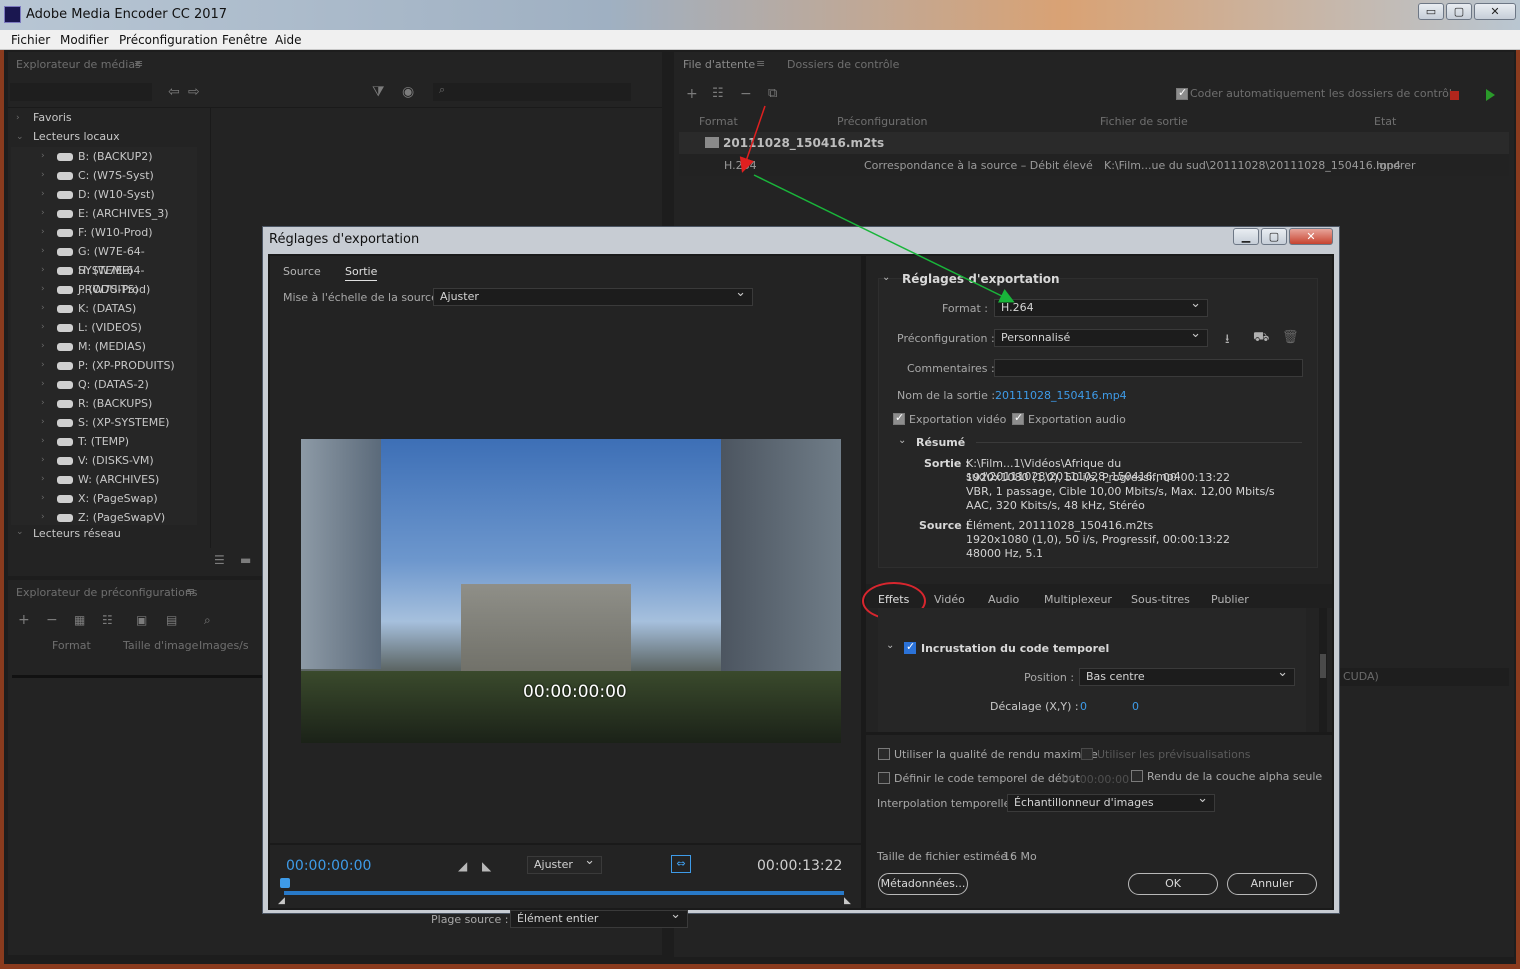 Image resolution: width=1520 pixels, height=969 pixels. I want to click on green-arrow, so click(884, 238).